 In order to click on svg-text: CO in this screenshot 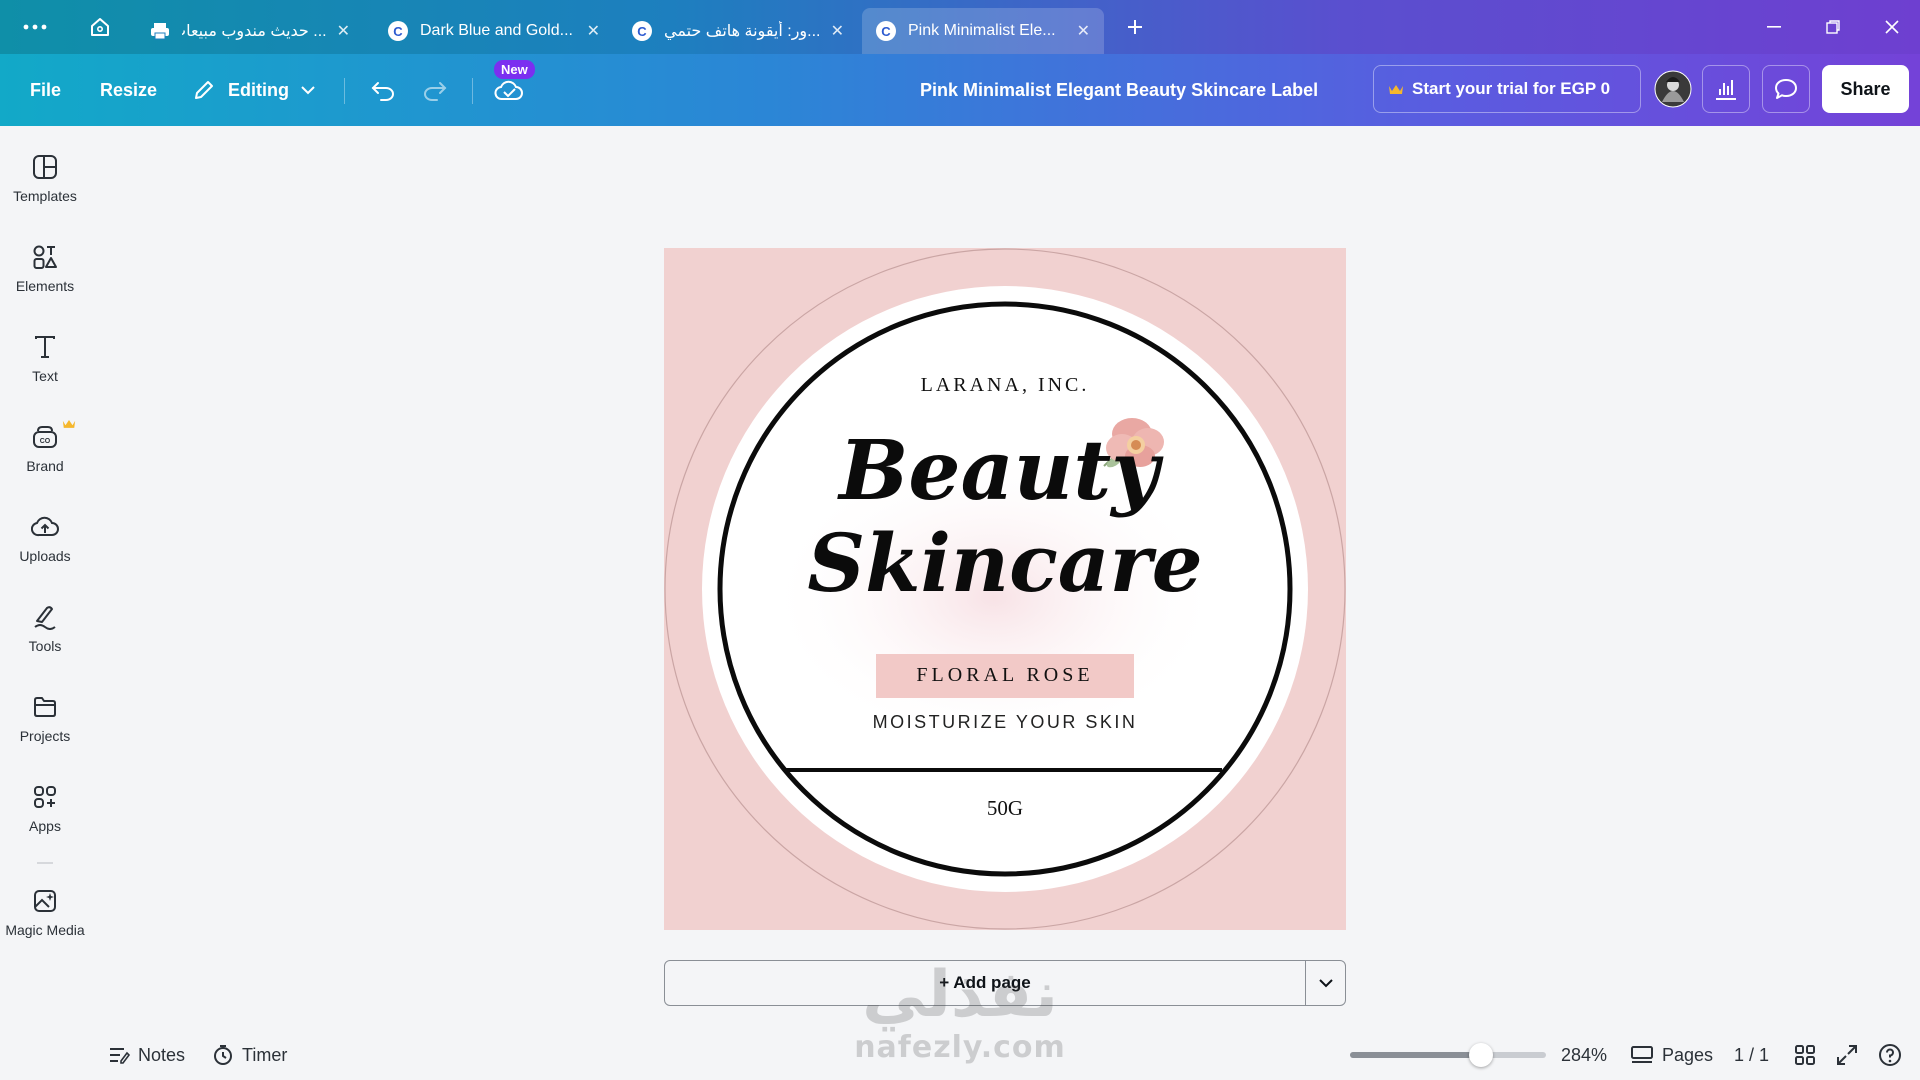, I will do `click(45, 441)`.